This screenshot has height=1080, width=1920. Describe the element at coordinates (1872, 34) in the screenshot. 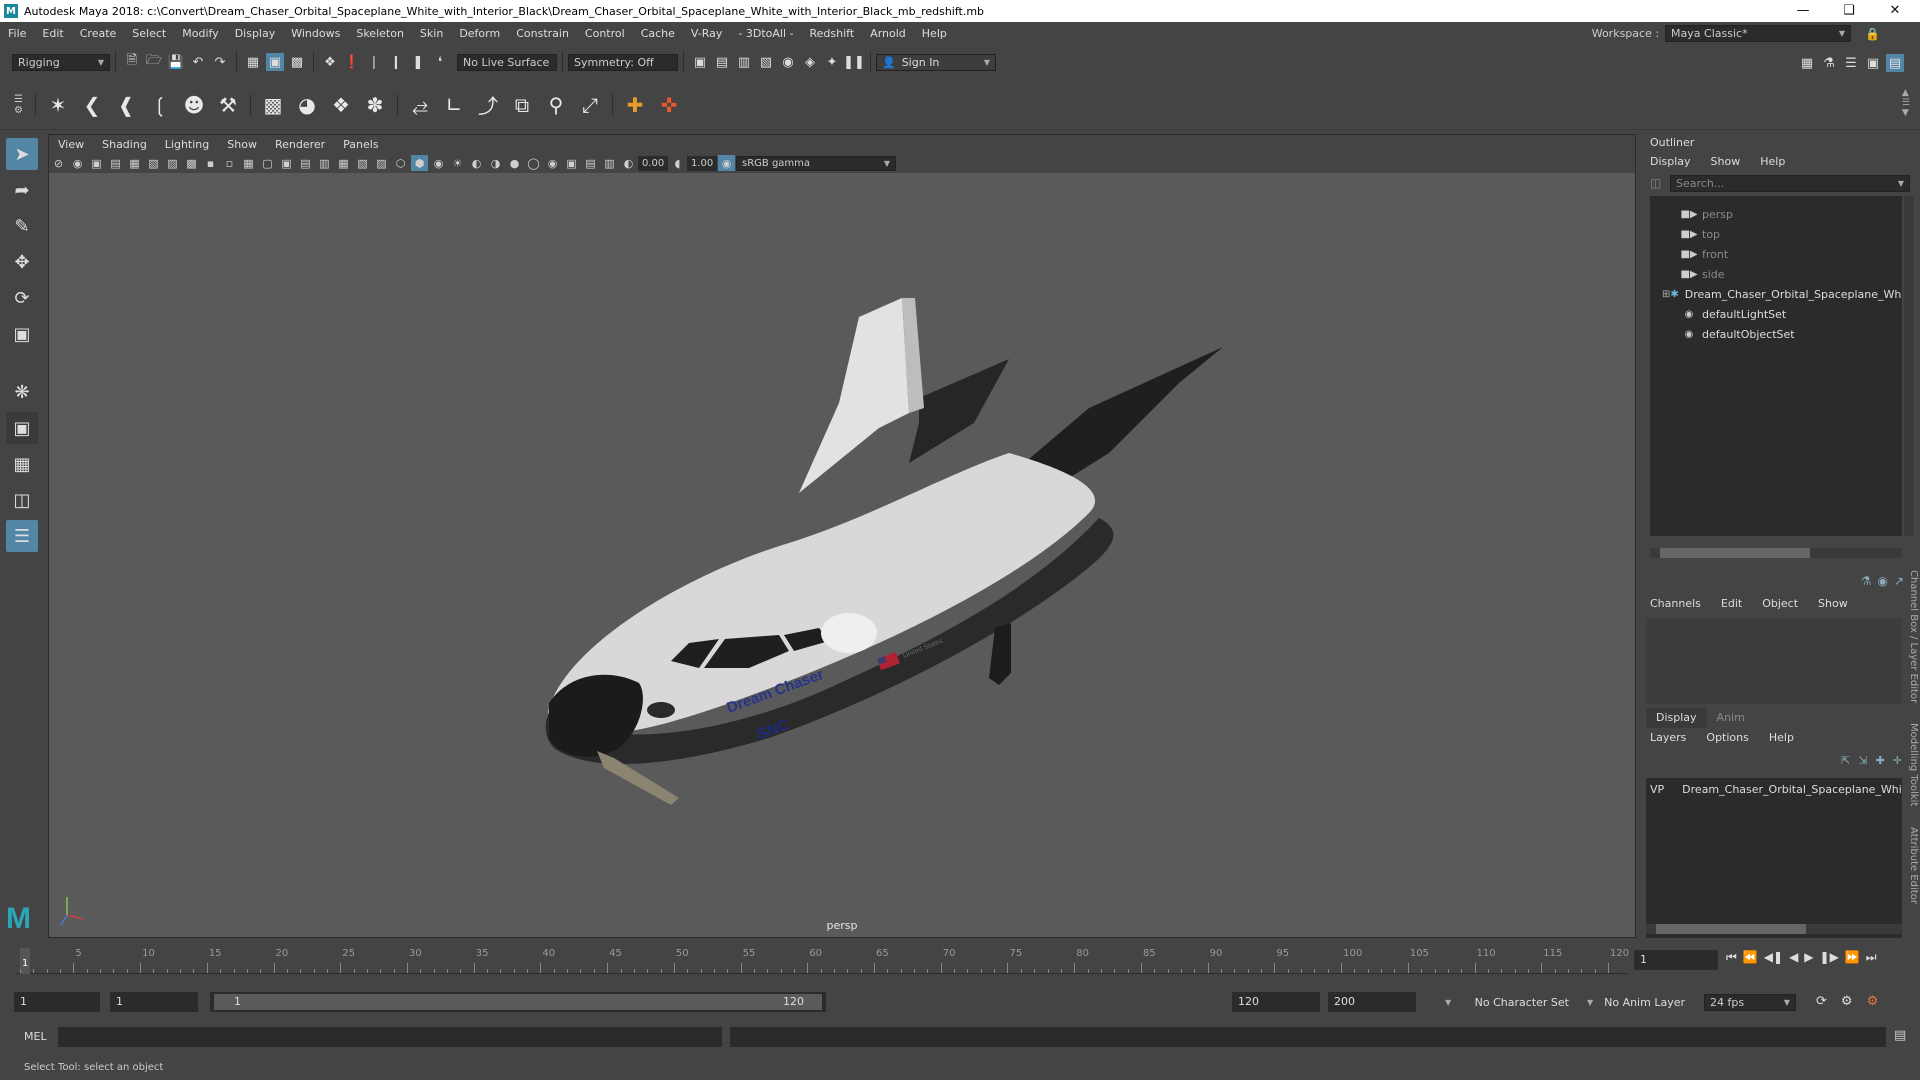

I see `lock-icon: 🔒` at that location.